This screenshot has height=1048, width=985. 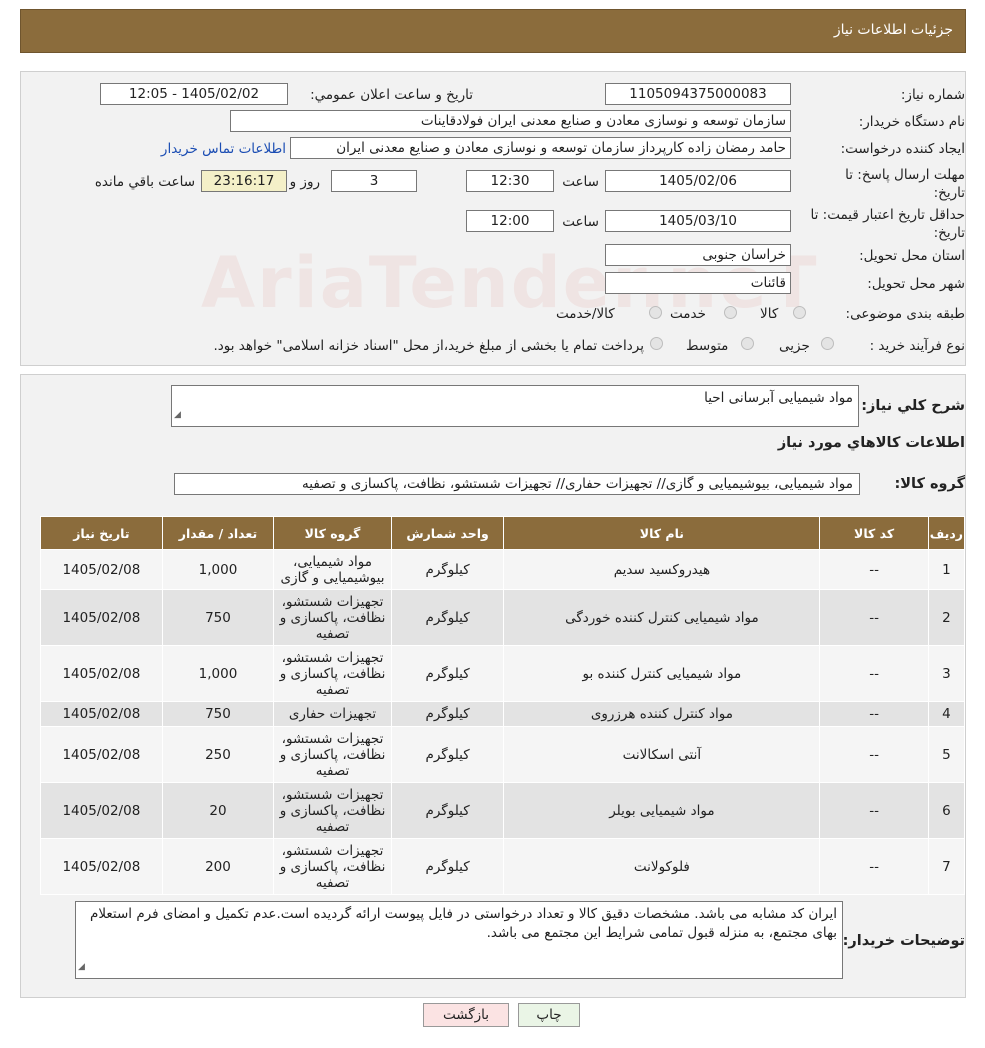 I want to click on items-section-title: اطلاعات کالاهاي مورد نياز, so click(x=871, y=443).